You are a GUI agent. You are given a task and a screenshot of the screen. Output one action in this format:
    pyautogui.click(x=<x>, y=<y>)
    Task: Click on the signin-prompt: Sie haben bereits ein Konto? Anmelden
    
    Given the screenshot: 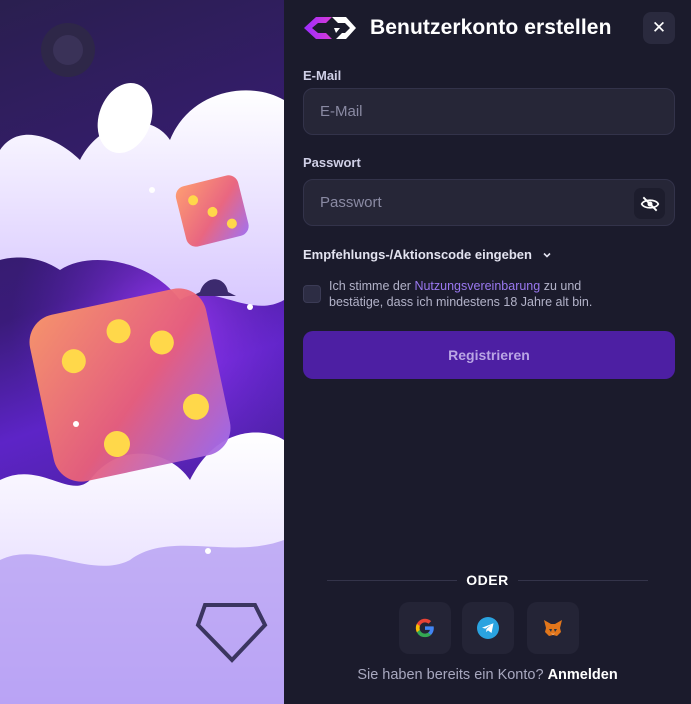 What is the action you would take?
    pyautogui.click(x=487, y=675)
    